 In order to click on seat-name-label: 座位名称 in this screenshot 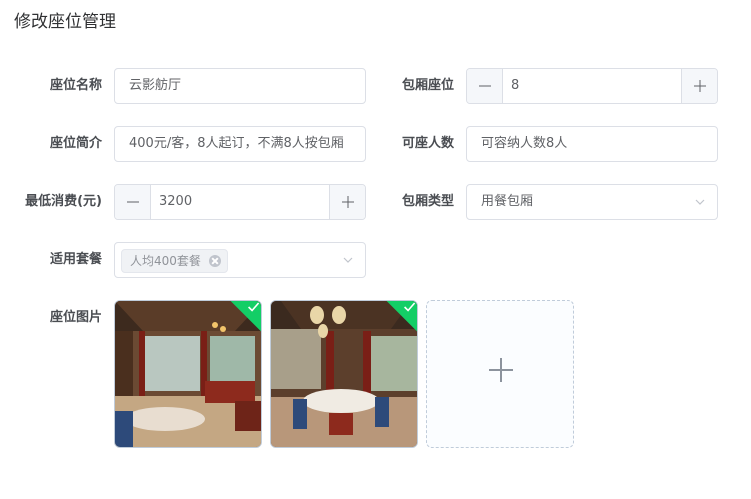, I will do `click(75, 85)`.